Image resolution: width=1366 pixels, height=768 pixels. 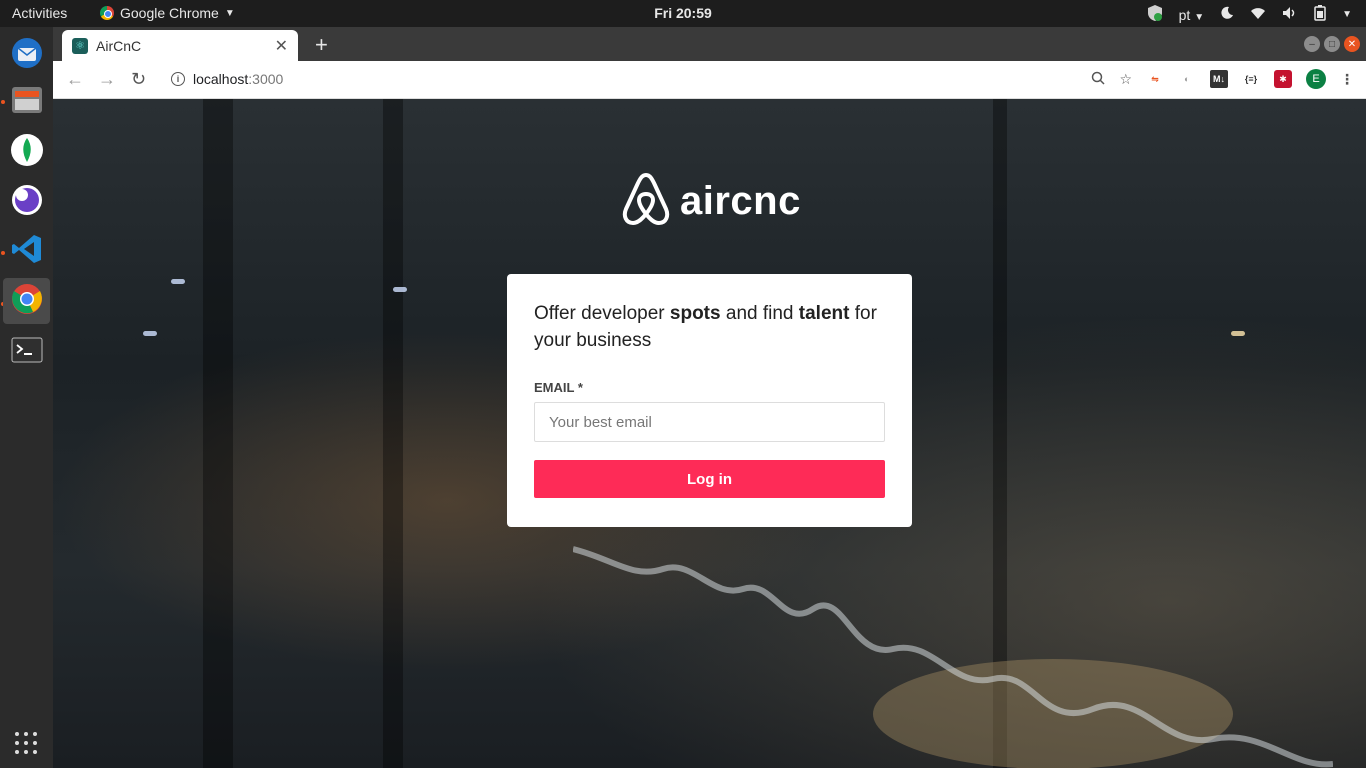 I want to click on headline-text: and find, so click(x=759, y=313).